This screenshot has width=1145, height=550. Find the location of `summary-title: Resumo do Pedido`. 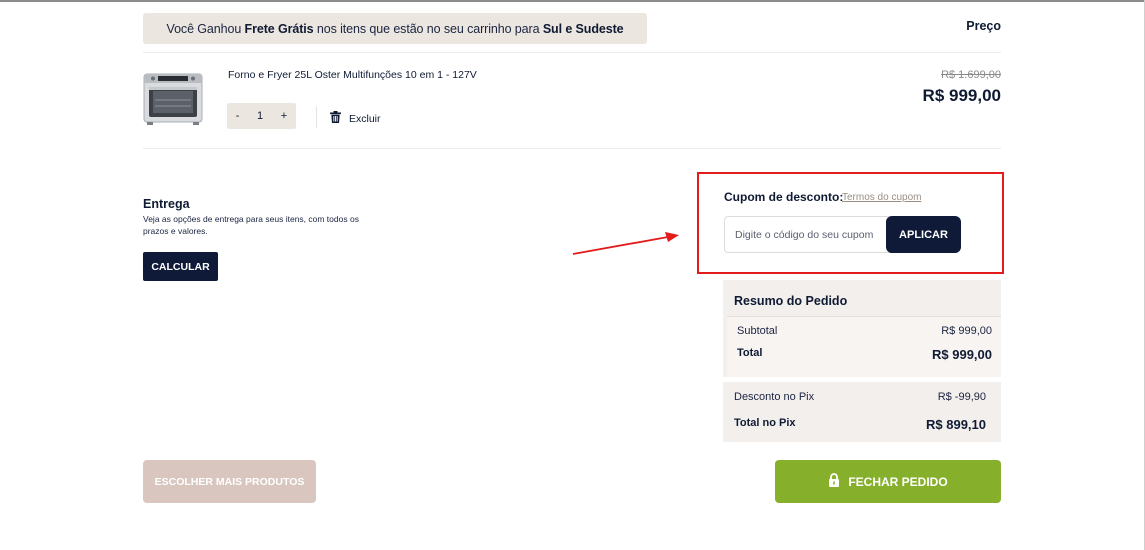

summary-title: Resumo do Pedido is located at coordinates (791, 301).